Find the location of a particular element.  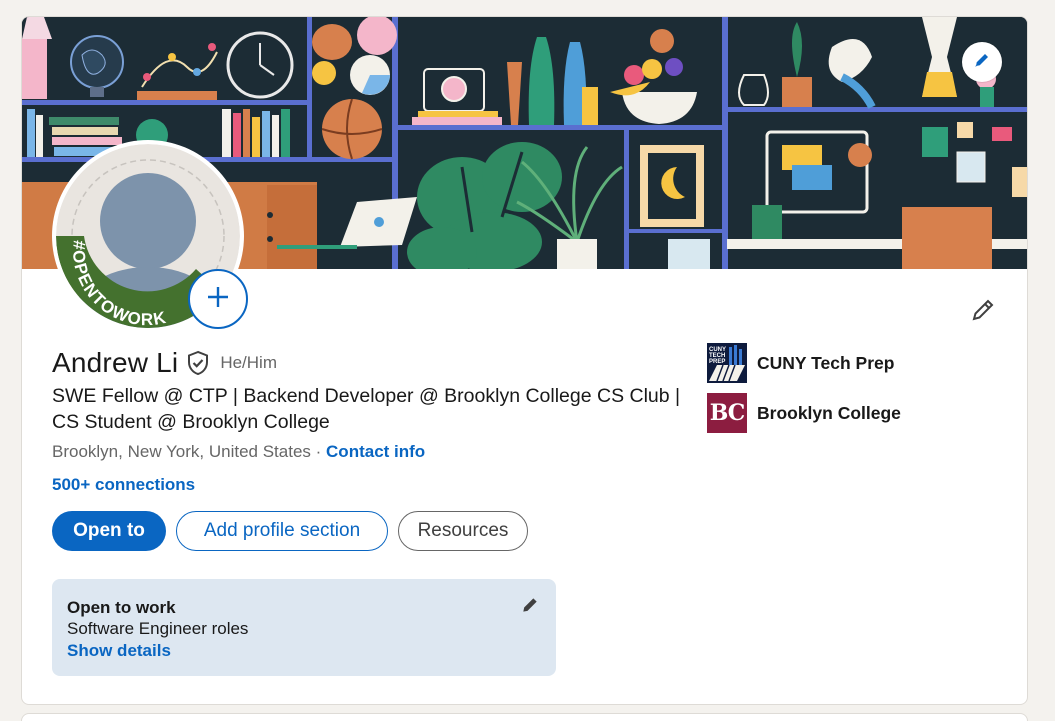

svg-text: PREP is located at coordinates (717, 362).